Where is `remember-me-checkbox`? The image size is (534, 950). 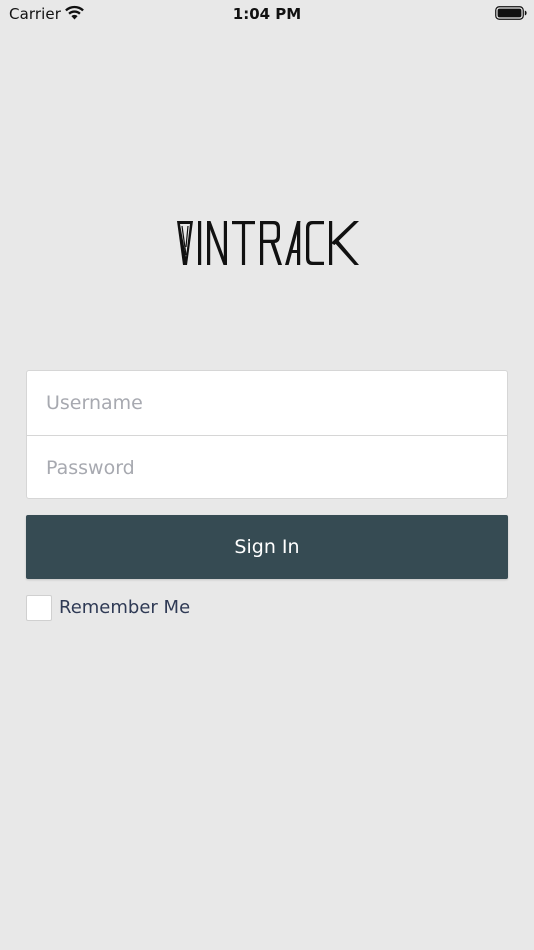 remember-me-checkbox is located at coordinates (39, 608).